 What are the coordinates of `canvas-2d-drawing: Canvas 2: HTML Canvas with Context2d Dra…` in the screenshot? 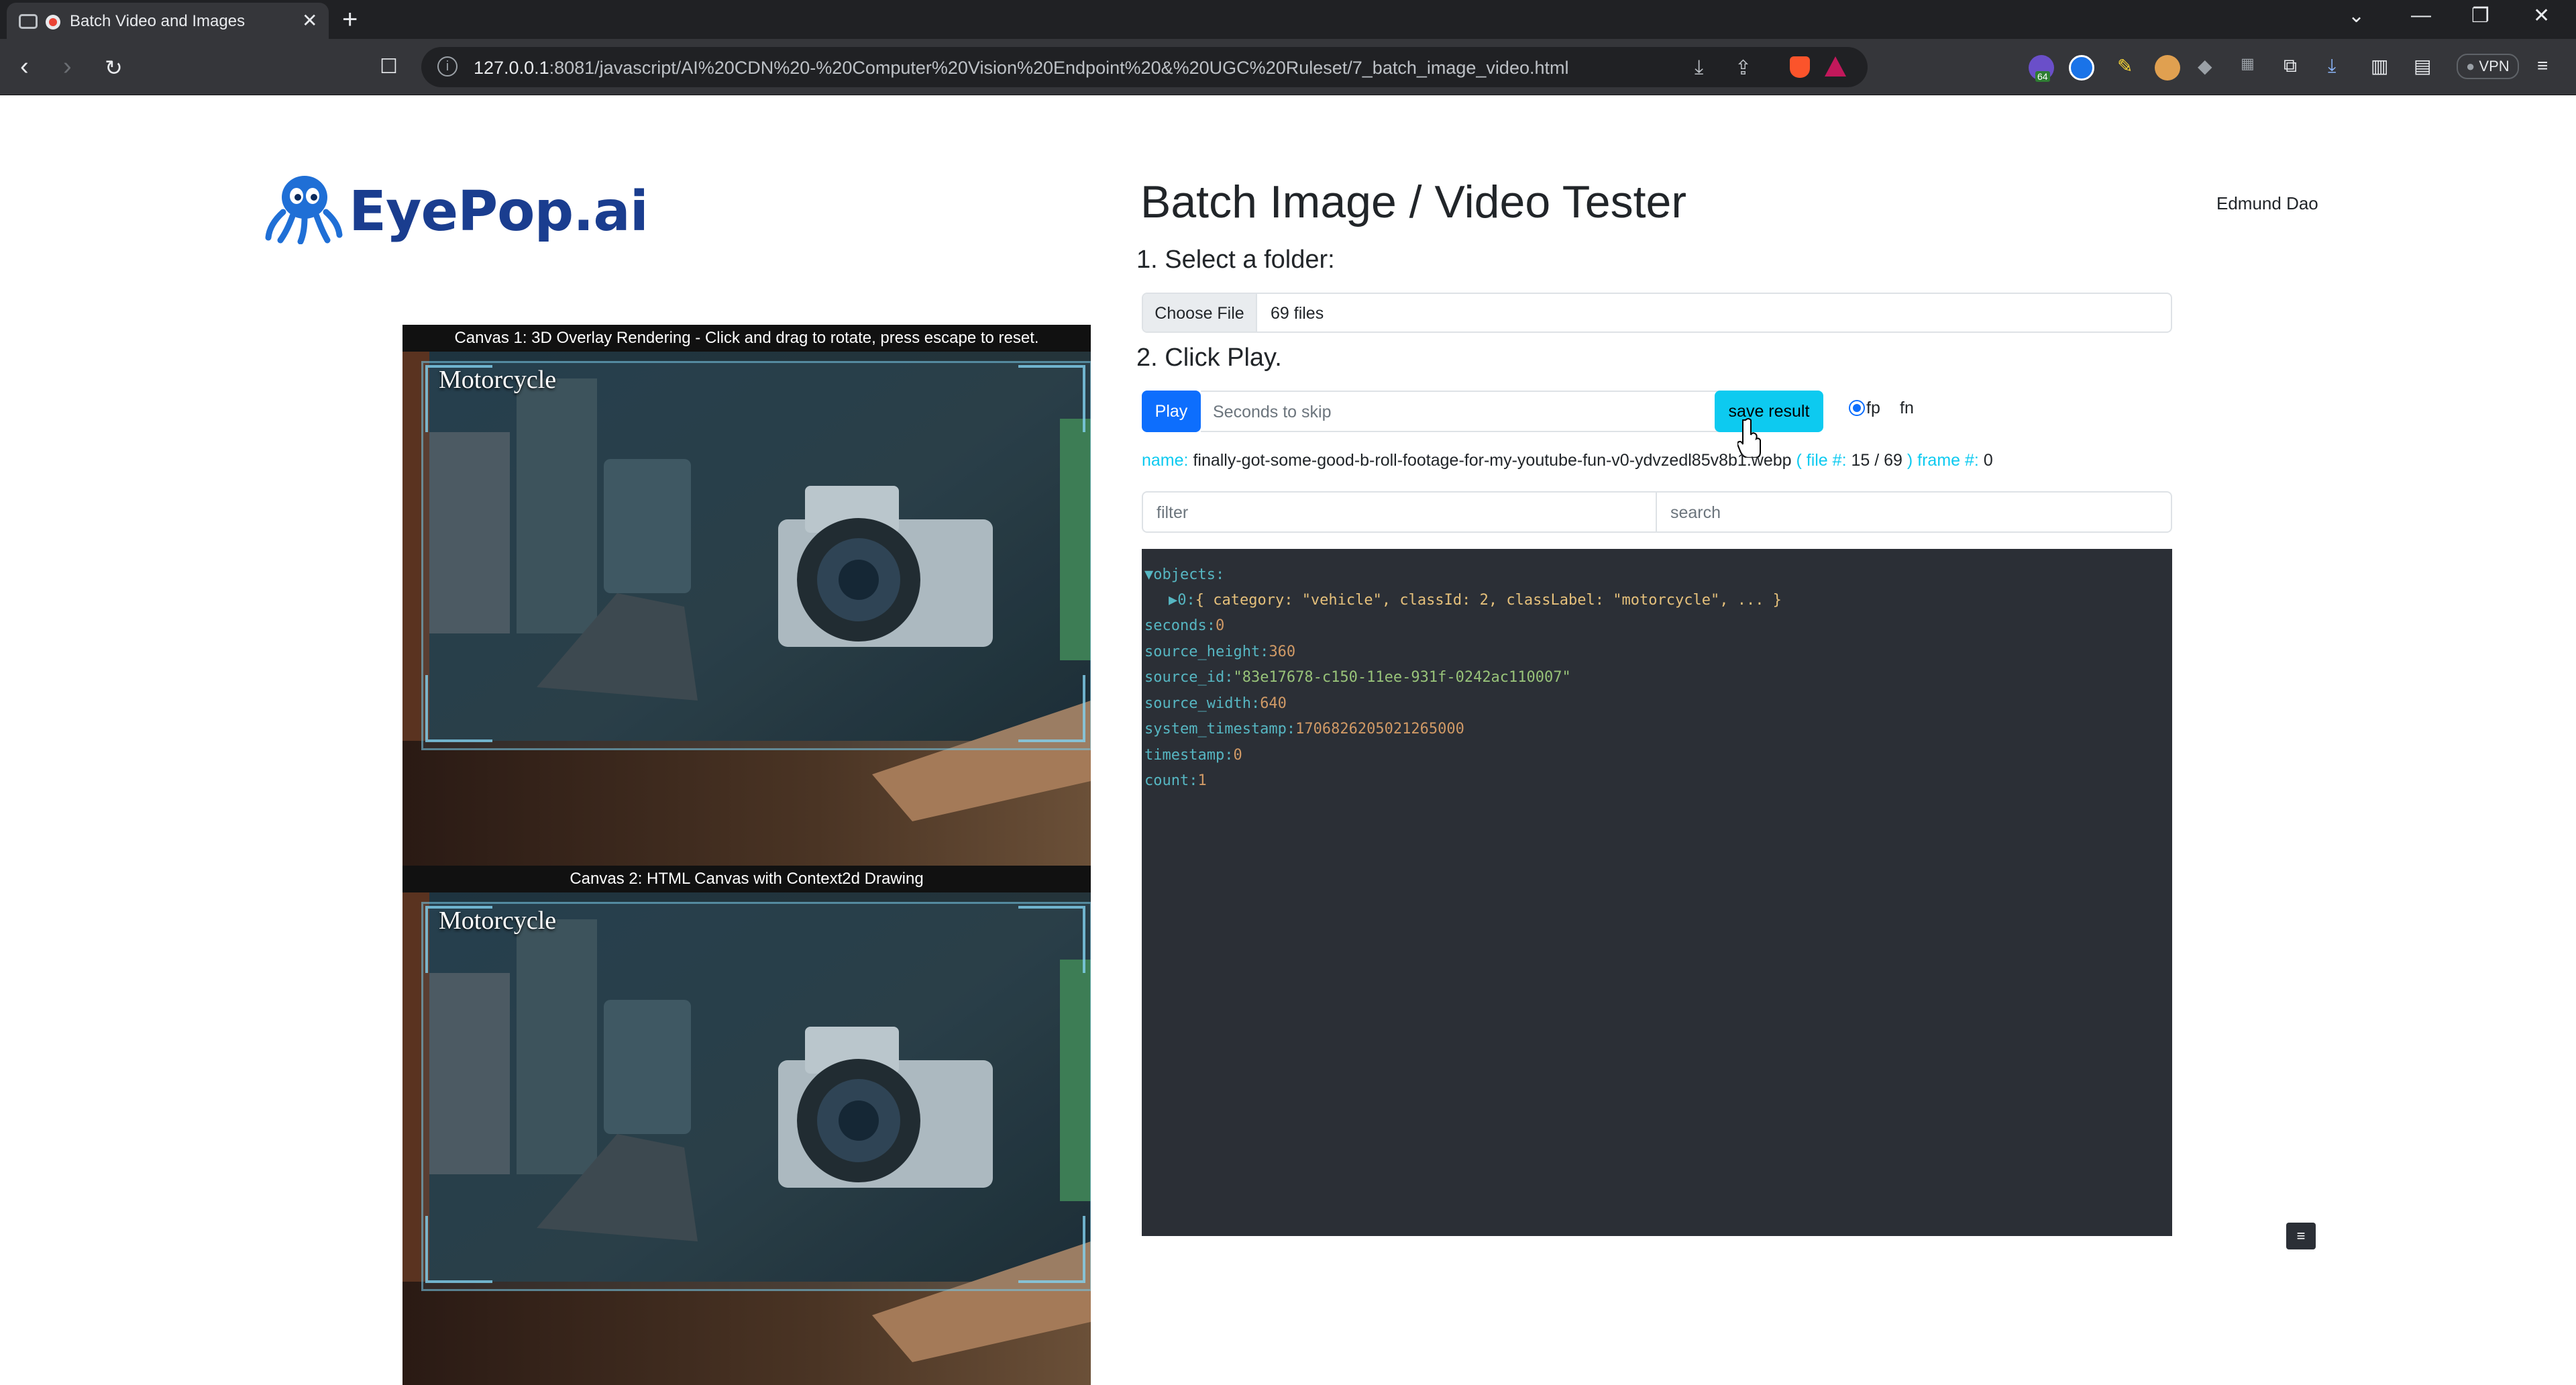 It's located at (746, 1125).